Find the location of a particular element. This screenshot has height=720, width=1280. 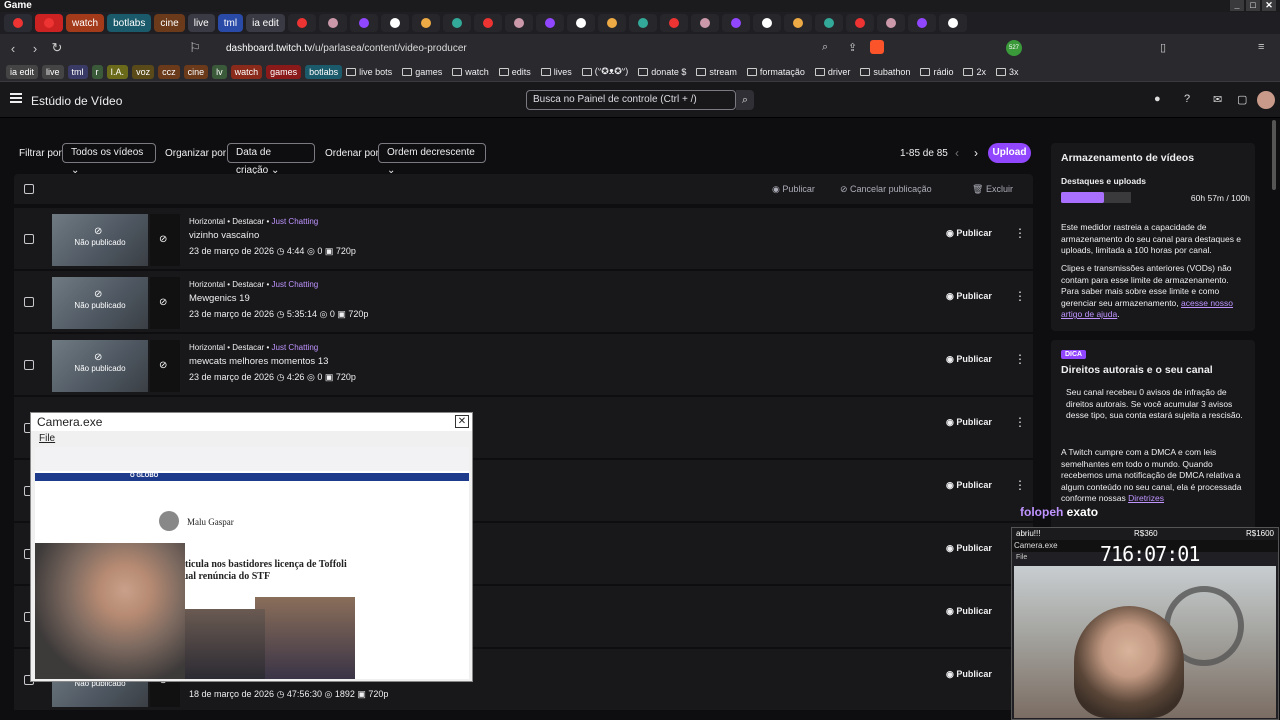

bookmark-chip: games is located at coordinates (284, 71).